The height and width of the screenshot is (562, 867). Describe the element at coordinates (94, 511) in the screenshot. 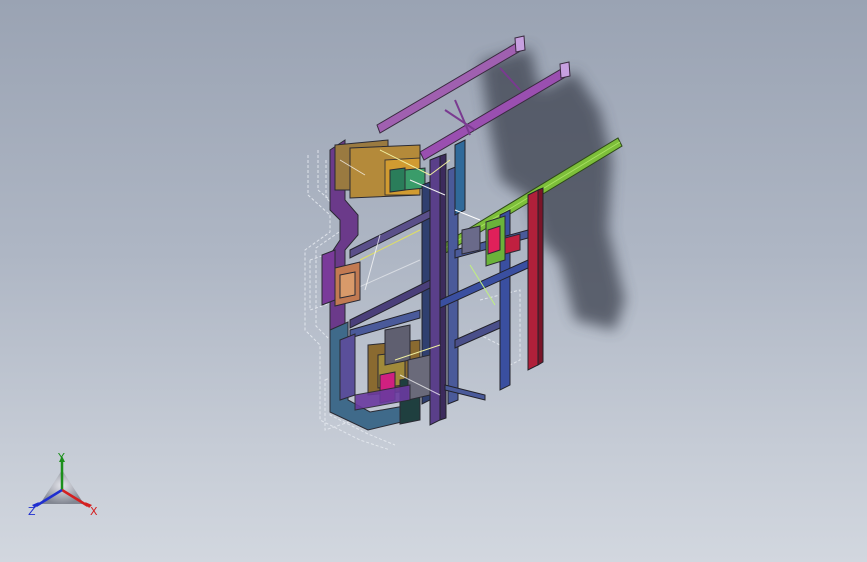

I see `x-axis-label: X` at that location.